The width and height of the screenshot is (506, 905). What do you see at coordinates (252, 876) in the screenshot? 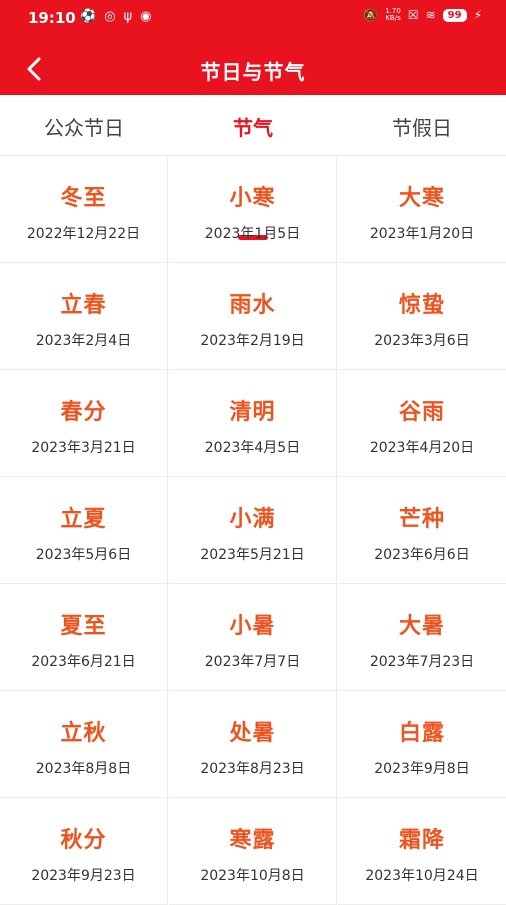
I see `solar-term-date: 2023年10月8日` at bounding box center [252, 876].